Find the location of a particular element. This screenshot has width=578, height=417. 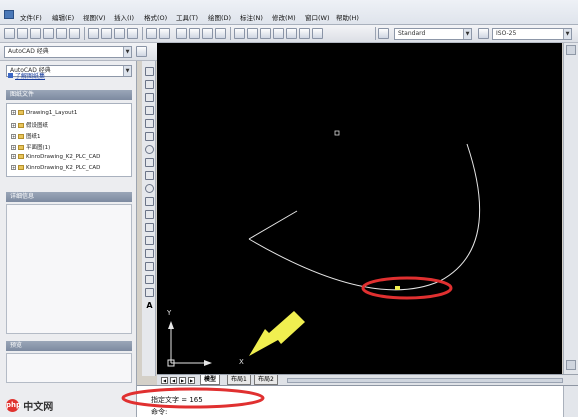

dim-style-icon is located at coordinates (483, 33).